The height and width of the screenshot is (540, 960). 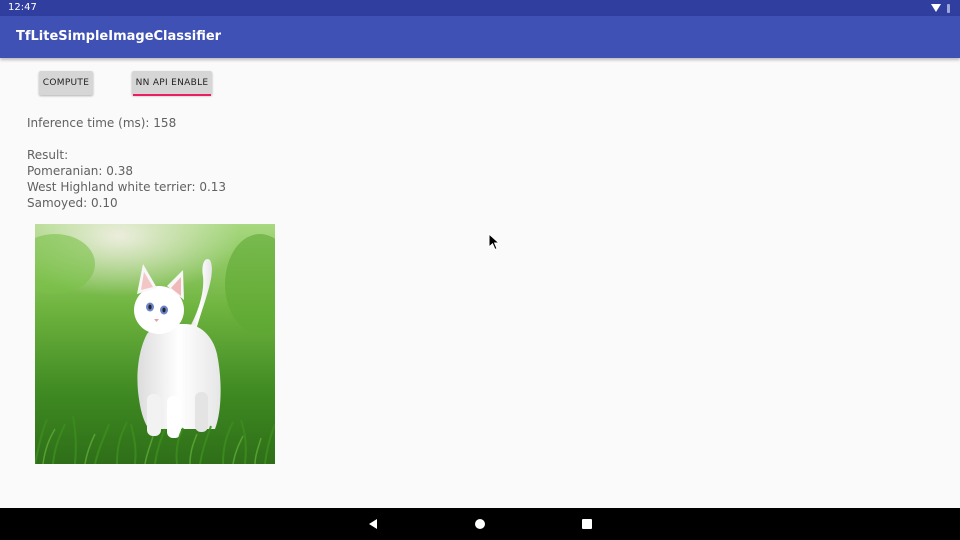 What do you see at coordinates (587, 524) in the screenshot?
I see `recents-icon` at bounding box center [587, 524].